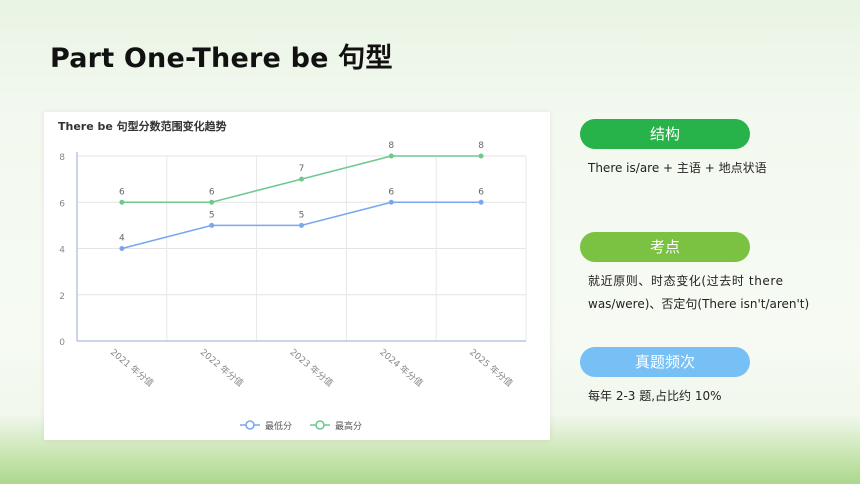 The height and width of the screenshot is (484, 860). Describe the element at coordinates (699, 304) in the screenshot. I see `key-points-line-2: was/were)、否定句(There isn't/aren't)` at that location.